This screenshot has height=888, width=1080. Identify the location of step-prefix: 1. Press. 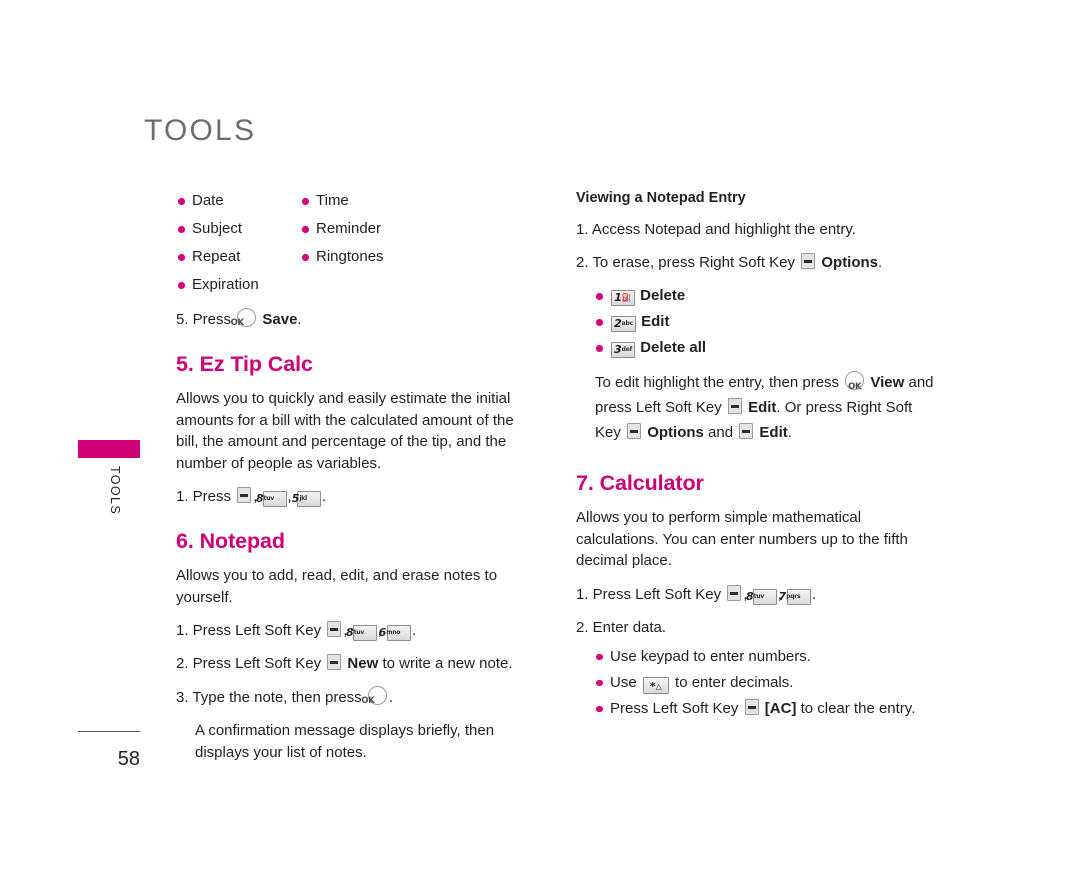
(204, 496).